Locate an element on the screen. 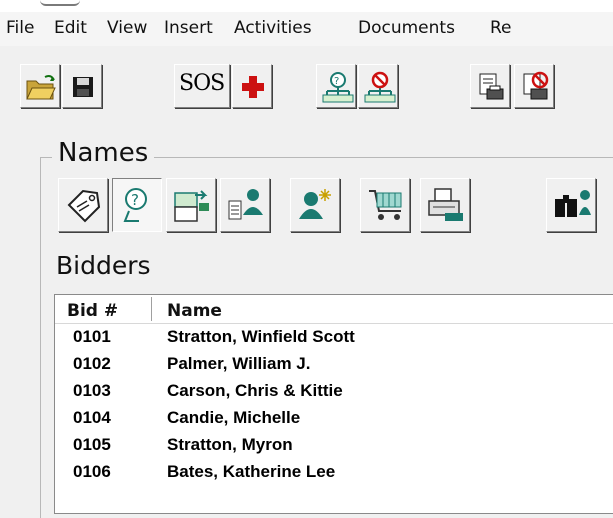  bidder-name-cell: Stratton, Winfield Scott is located at coordinates (261, 336).